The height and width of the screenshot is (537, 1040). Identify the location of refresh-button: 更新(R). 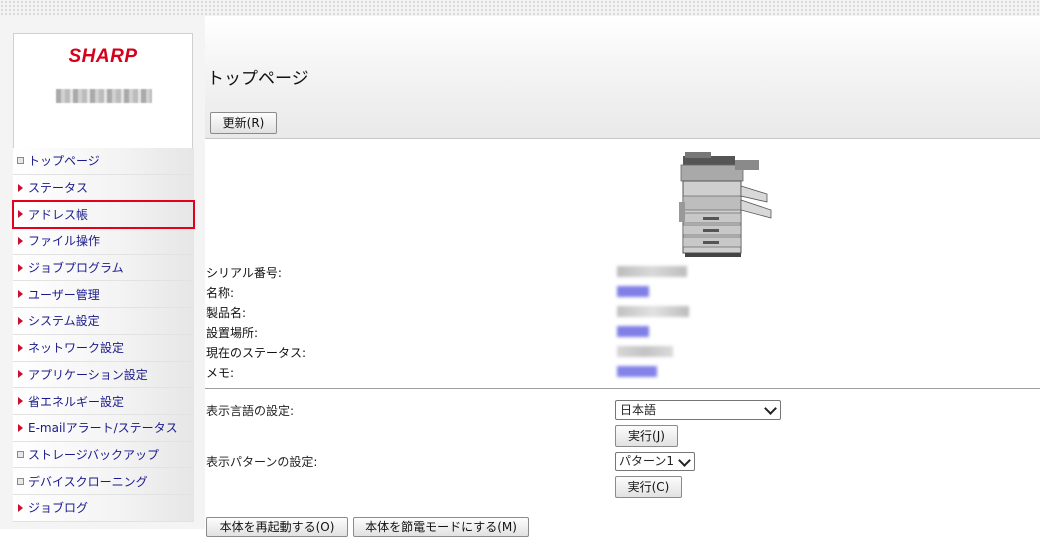
(243, 123).